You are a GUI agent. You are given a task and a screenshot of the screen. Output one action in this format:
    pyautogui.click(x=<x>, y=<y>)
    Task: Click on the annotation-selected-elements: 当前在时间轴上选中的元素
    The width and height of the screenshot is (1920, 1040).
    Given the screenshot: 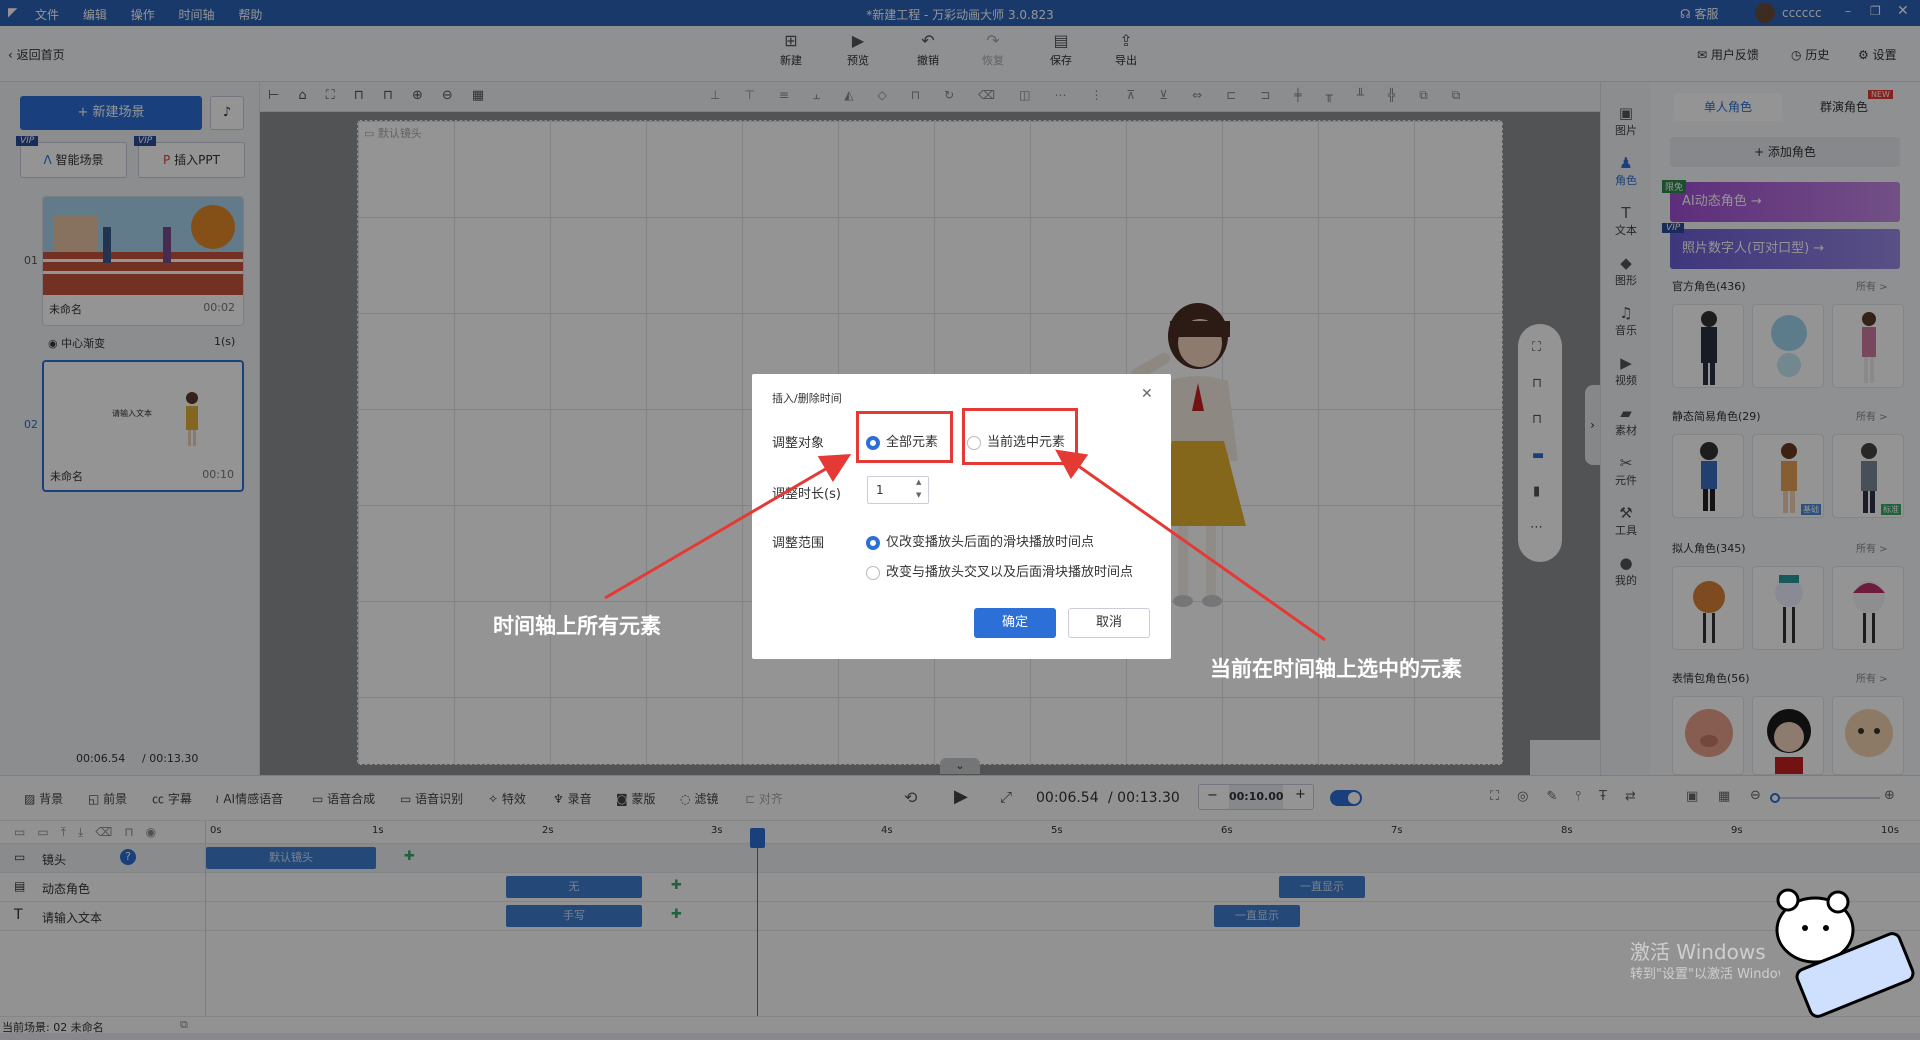 What is the action you would take?
    pyautogui.click(x=1336, y=669)
    